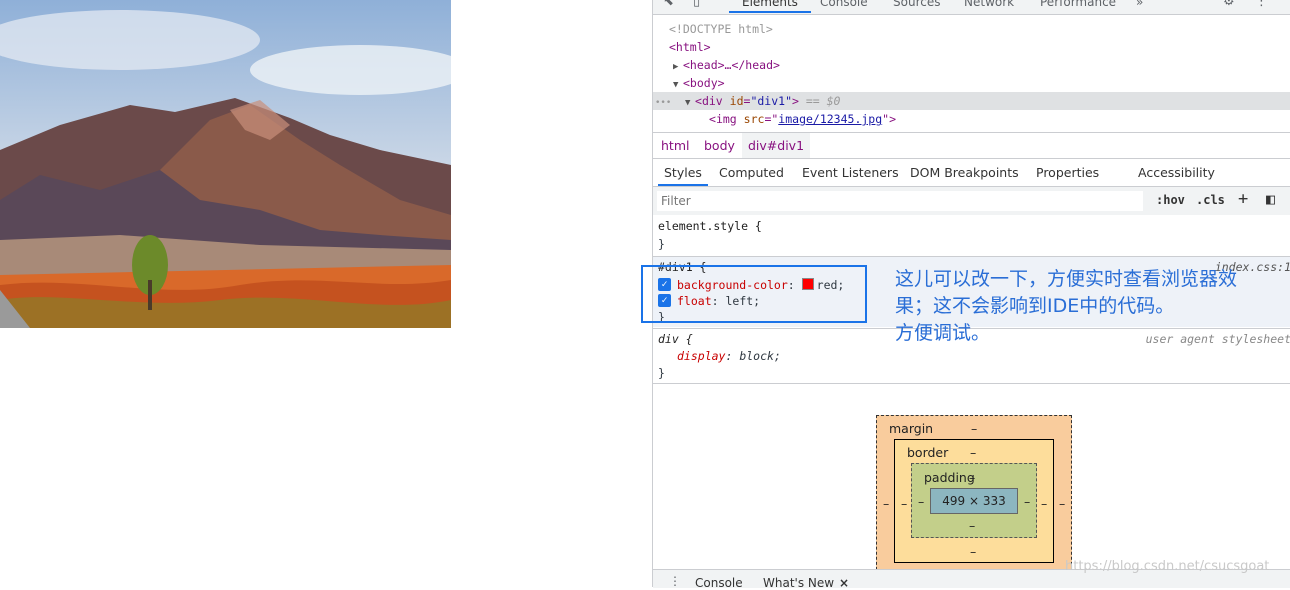  I want to click on box-model-padding: padding – – – – 499 × 333, so click(974, 500).